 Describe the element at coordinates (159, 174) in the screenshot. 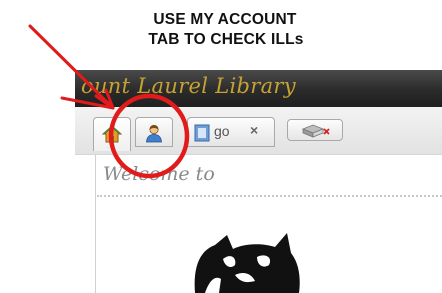

I see `welcome-heading: Welcome to` at that location.